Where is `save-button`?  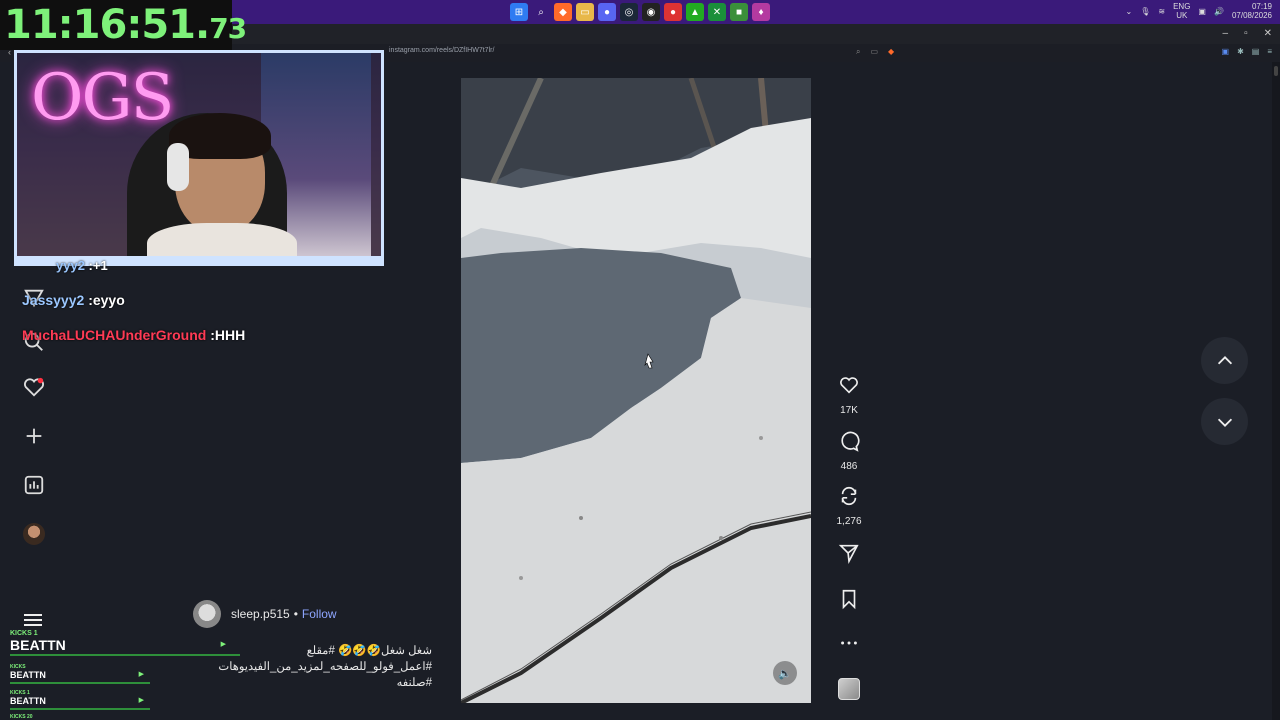 save-button is located at coordinates (849, 601).